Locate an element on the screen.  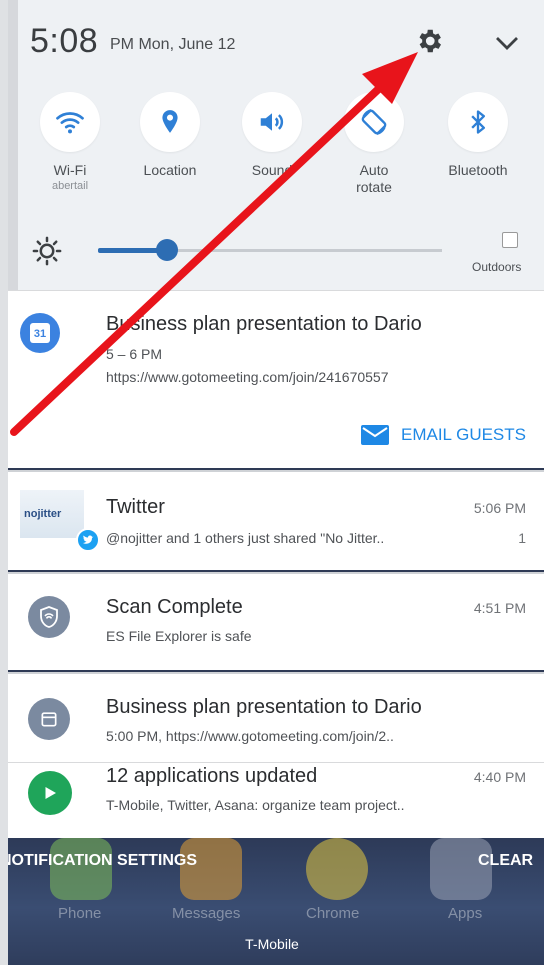
gear-icon is located at coordinates (429, 41).